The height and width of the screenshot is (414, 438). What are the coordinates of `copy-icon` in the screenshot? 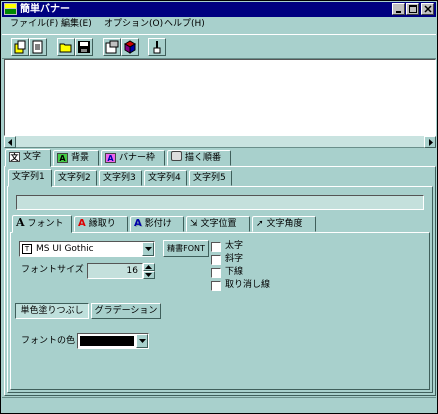 It's located at (37, 47).